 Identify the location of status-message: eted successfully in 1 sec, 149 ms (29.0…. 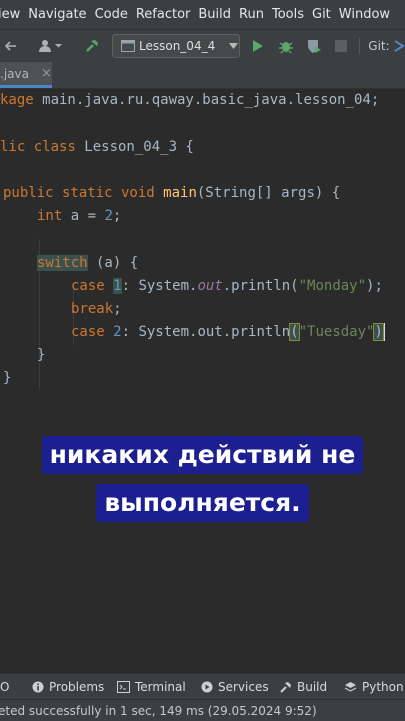
(158, 711).